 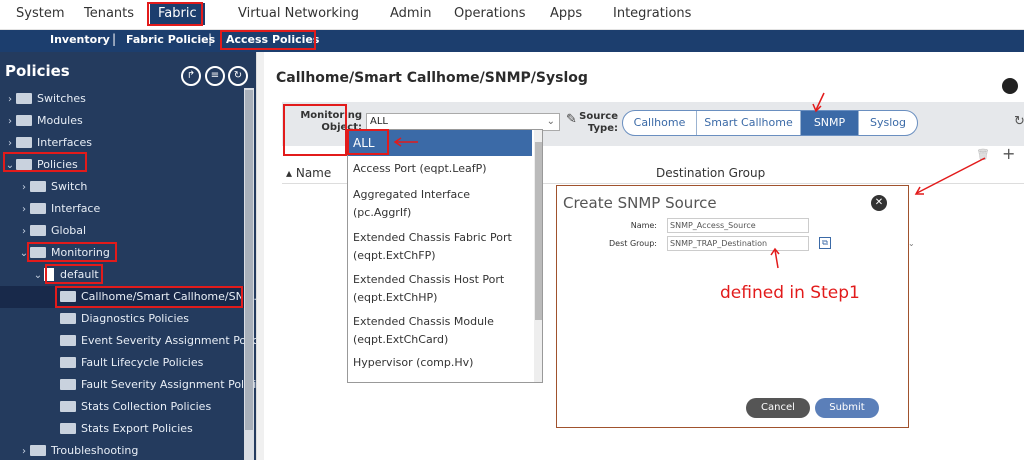 I want to click on arrow, so click(x=951, y=175).